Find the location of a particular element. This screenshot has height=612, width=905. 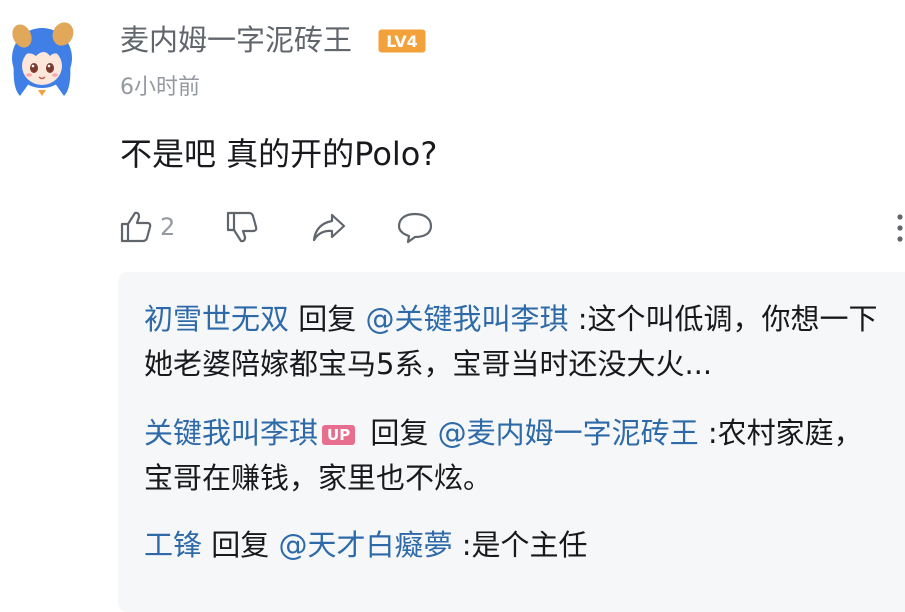

more-icon is located at coordinates (900, 231).